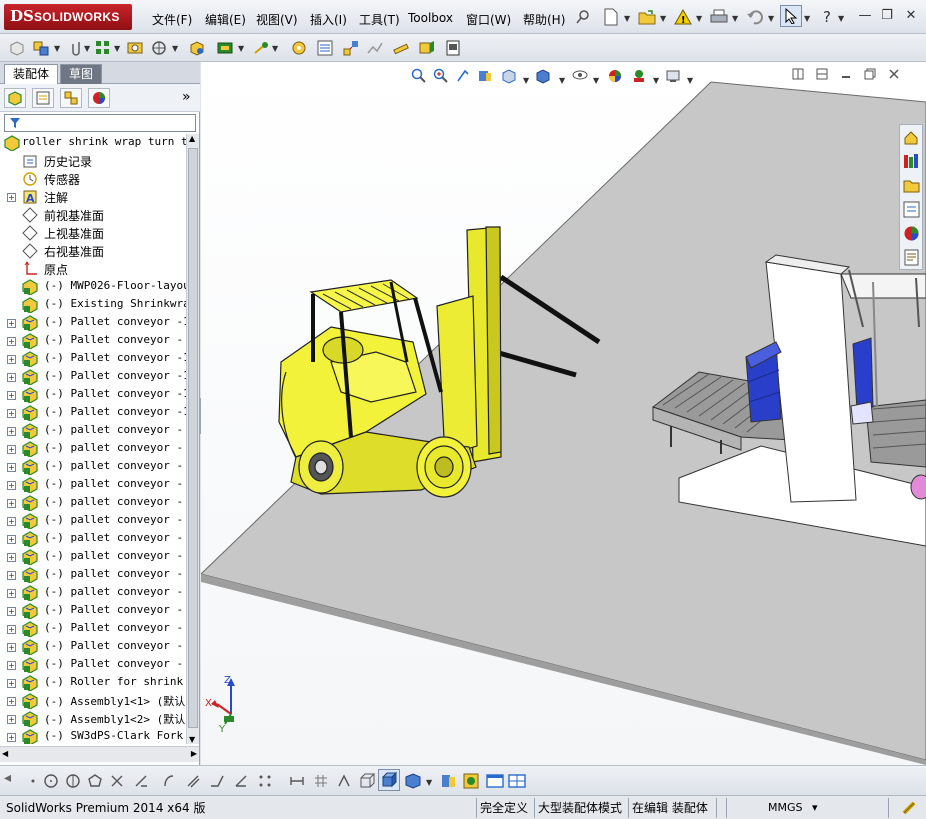 The width and height of the screenshot is (926, 819). What do you see at coordinates (627, 18) in the screenshot?
I see `new-dropdown-icon: ▼` at bounding box center [627, 18].